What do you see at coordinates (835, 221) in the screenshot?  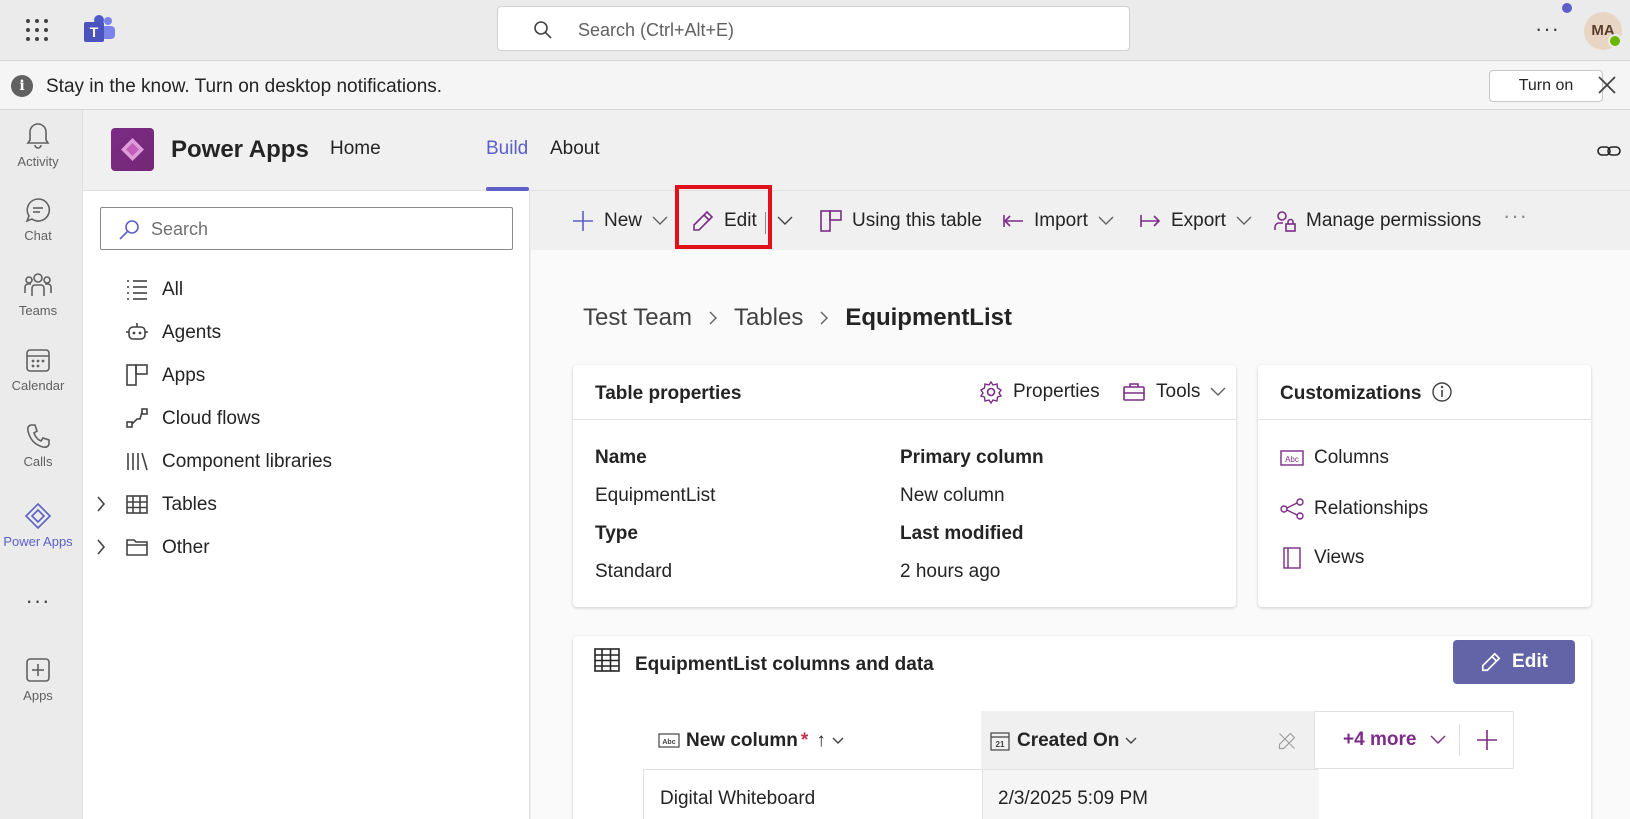 I see `apps-grid-icon` at bounding box center [835, 221].